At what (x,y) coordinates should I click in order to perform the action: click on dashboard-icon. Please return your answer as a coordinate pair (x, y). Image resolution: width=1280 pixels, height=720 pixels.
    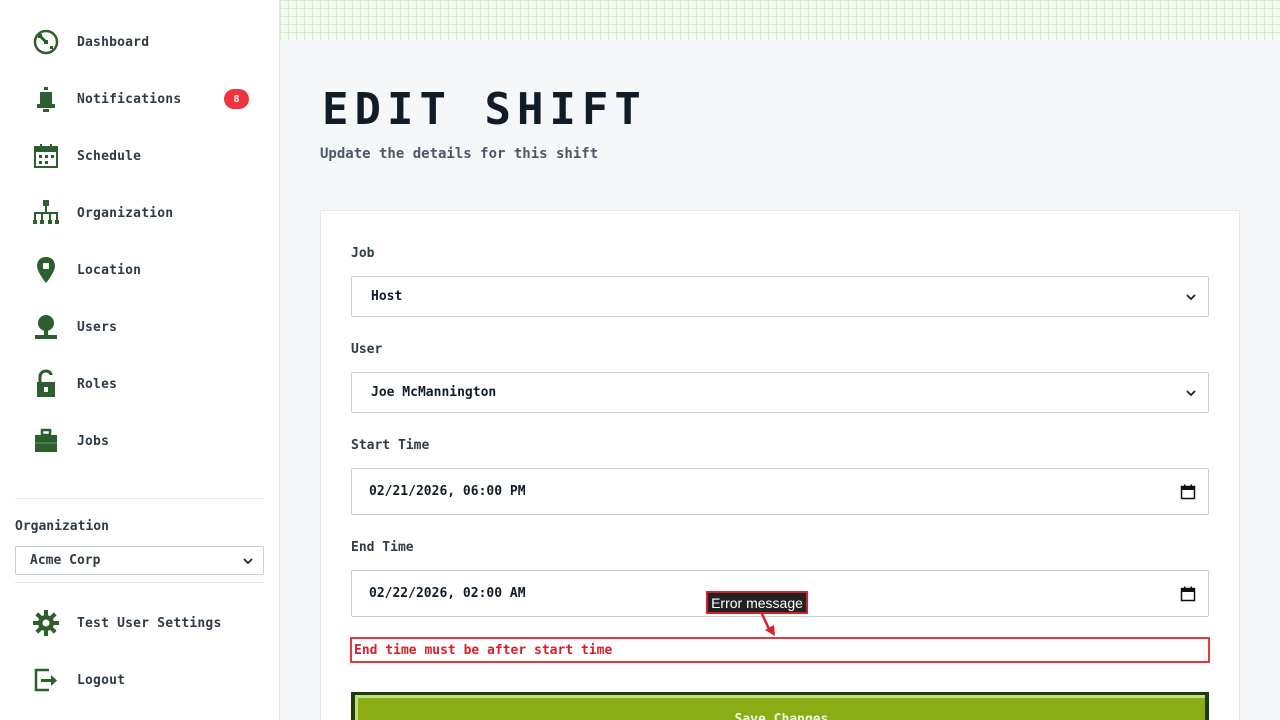
    Looking at the image, I should click on (46, 42).